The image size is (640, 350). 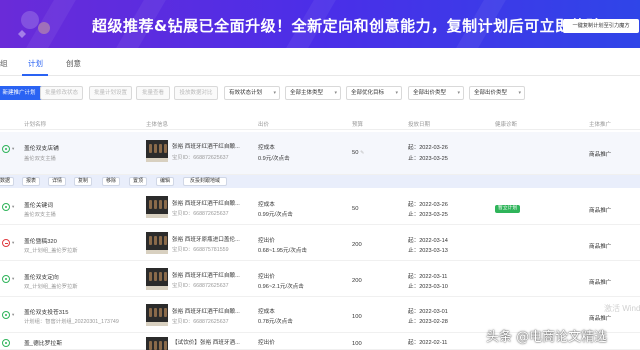 What do you see at coordinates (61, 93) in the screenshot?
I see `batch-status-button: 批量修改状态` at bounding box center [61, 93].